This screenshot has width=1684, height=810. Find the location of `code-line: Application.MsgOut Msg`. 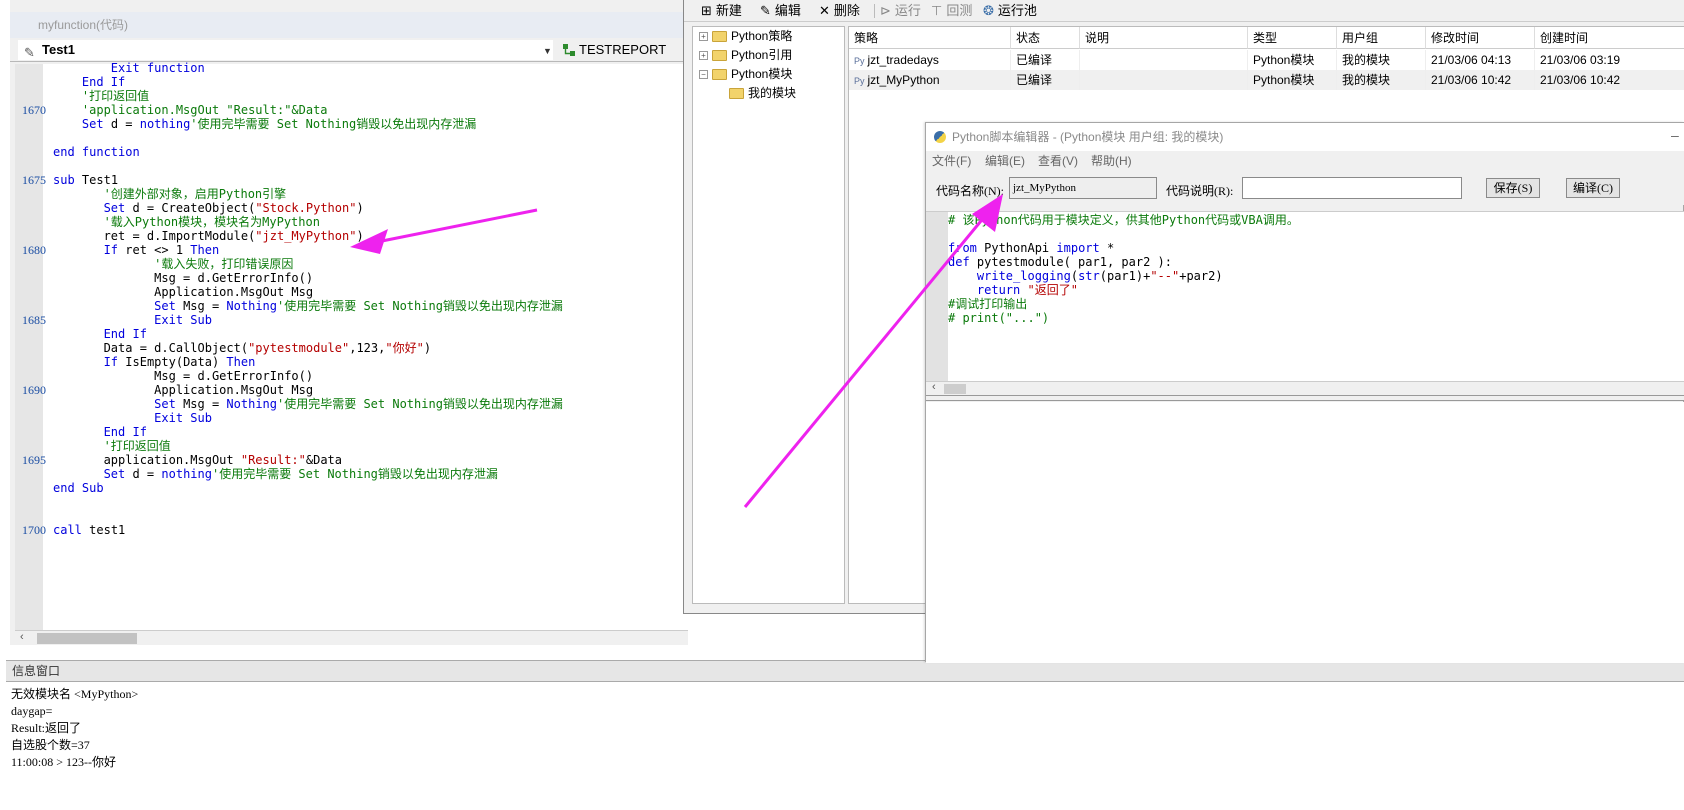

code-line: Application.MsgOut Msg is located at coordinates (183, 390).